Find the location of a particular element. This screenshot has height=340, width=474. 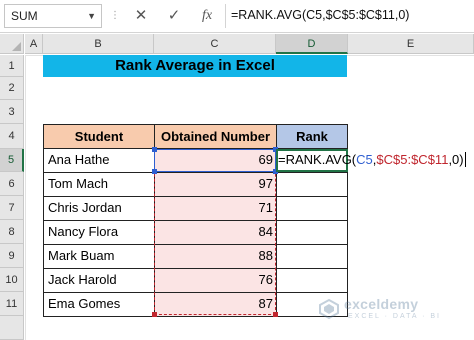

column-header-e: E is located at coordinates (411, 44).